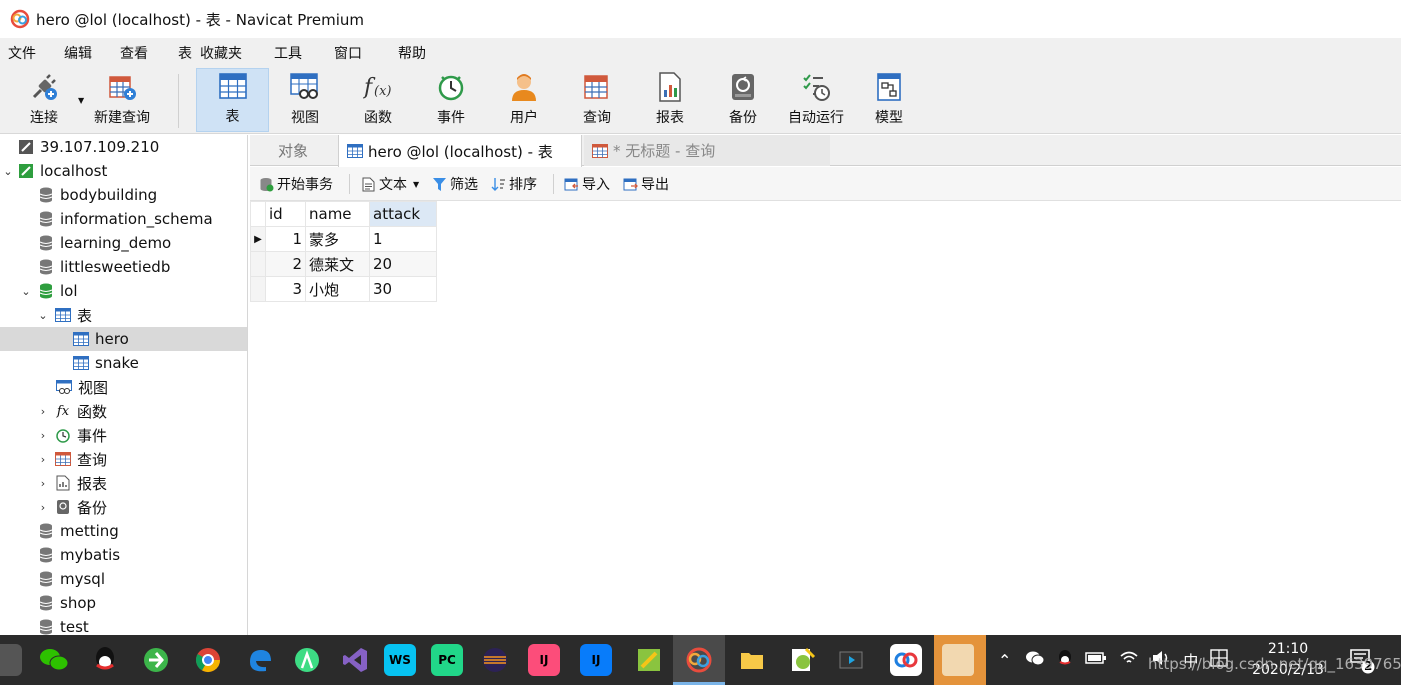 The height and width of the screenshot is (685, 1401). I want to click on cell-name: 小炮, so click(337, 289).